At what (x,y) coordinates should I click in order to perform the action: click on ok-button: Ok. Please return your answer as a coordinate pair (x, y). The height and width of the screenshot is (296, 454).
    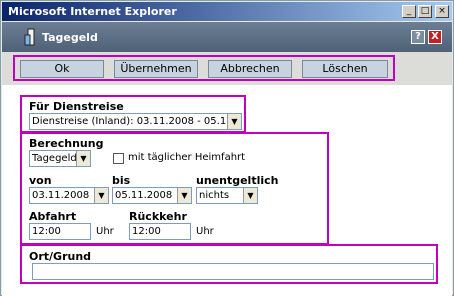
    Looking at the image, I should click on (62, 69).